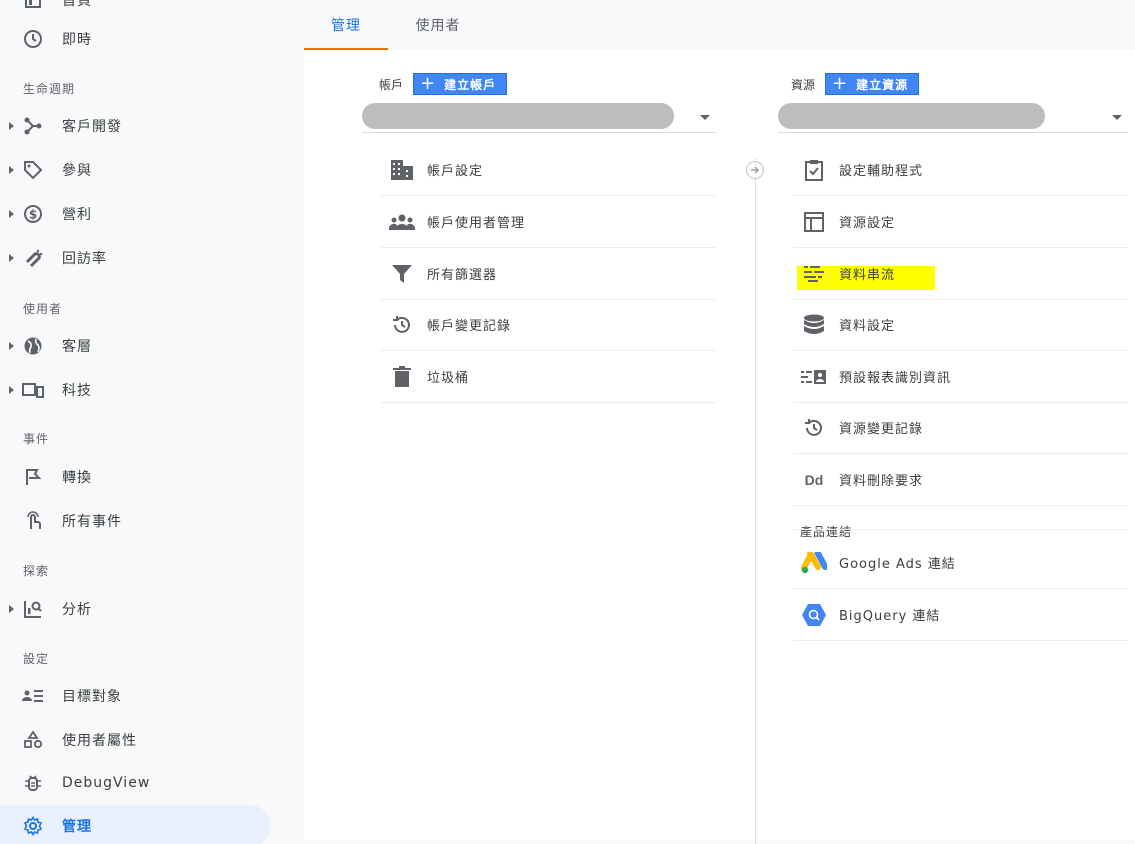 This screenshot has height=844, width=1135. Describe the element at coordinates (33, 346) in the screenshot. I see `globe-icon` at that location.